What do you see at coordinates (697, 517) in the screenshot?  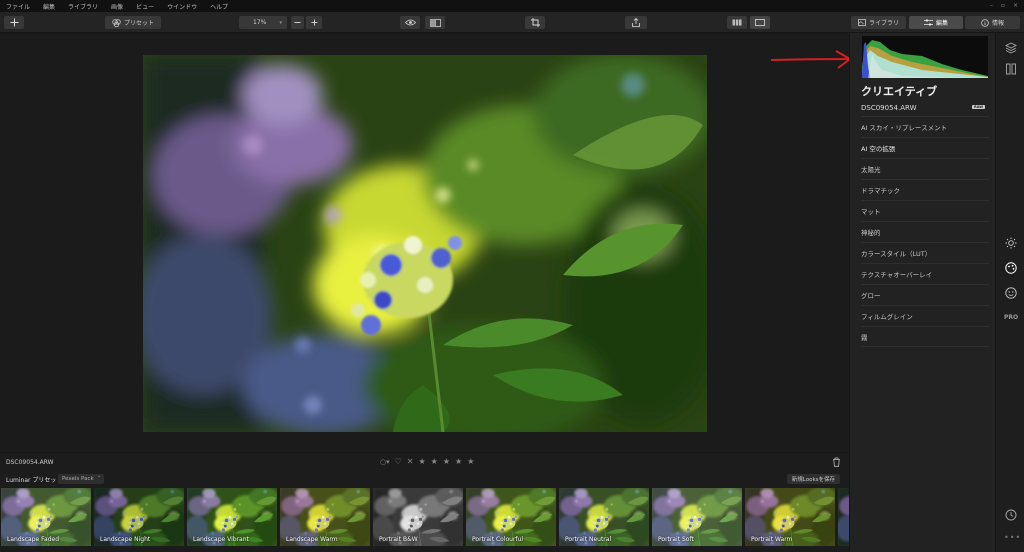 I see `preset-thumb: Portrait Soft` at bounding box center [697, 517].